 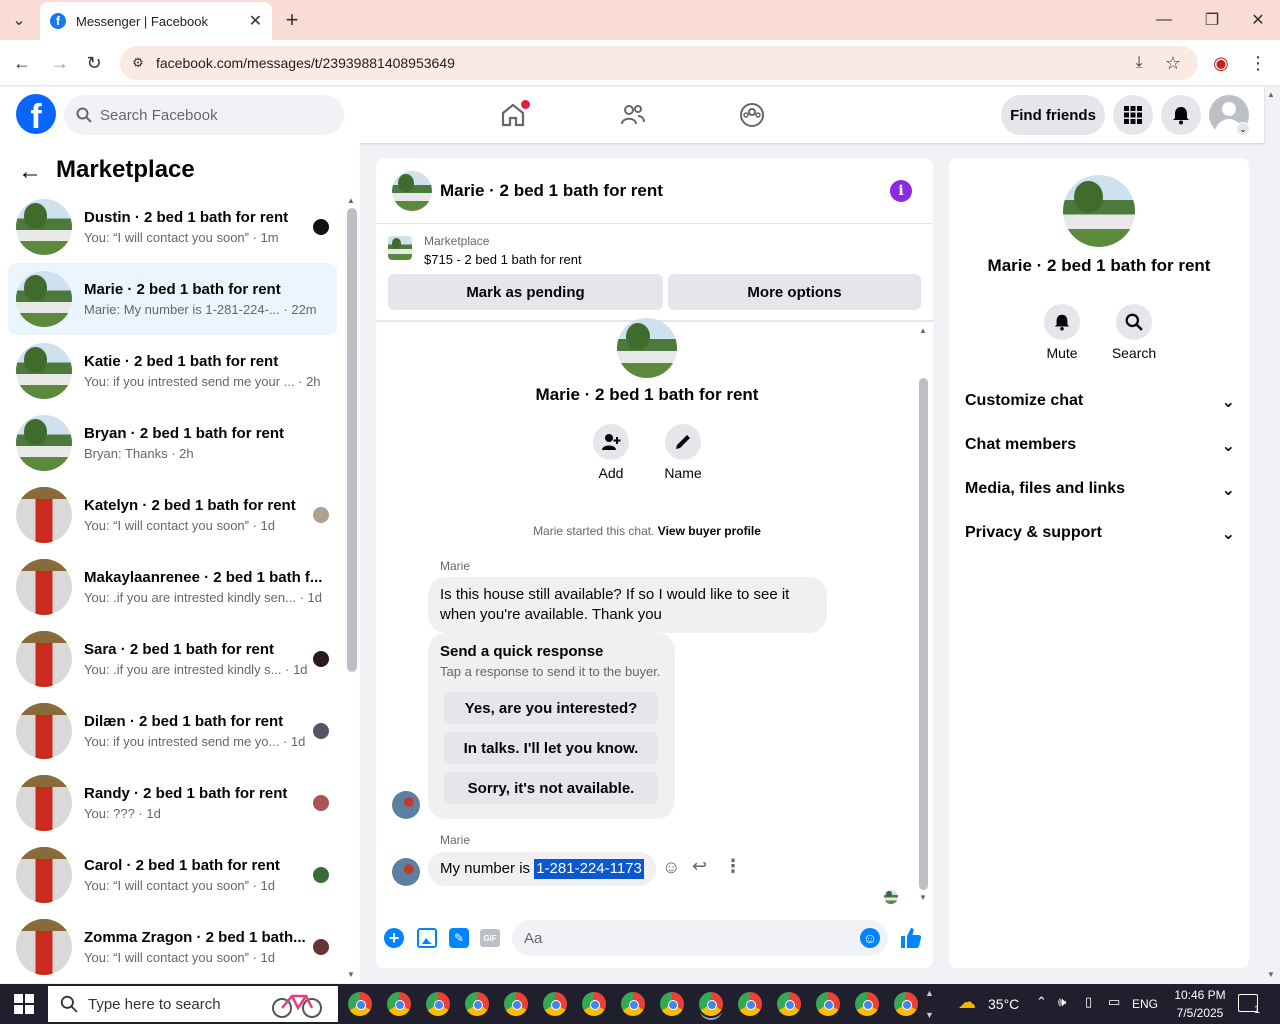 What do you see at coordinates (911, 938) in the screenshot?
I see `like-thumbs-up-icon` at bounding box center [911, 938].